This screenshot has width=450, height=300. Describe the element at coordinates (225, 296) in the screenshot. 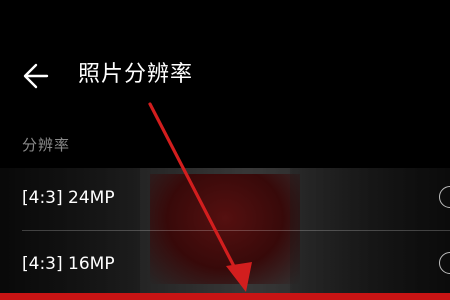

I see `selected-option-highlight` at that location.